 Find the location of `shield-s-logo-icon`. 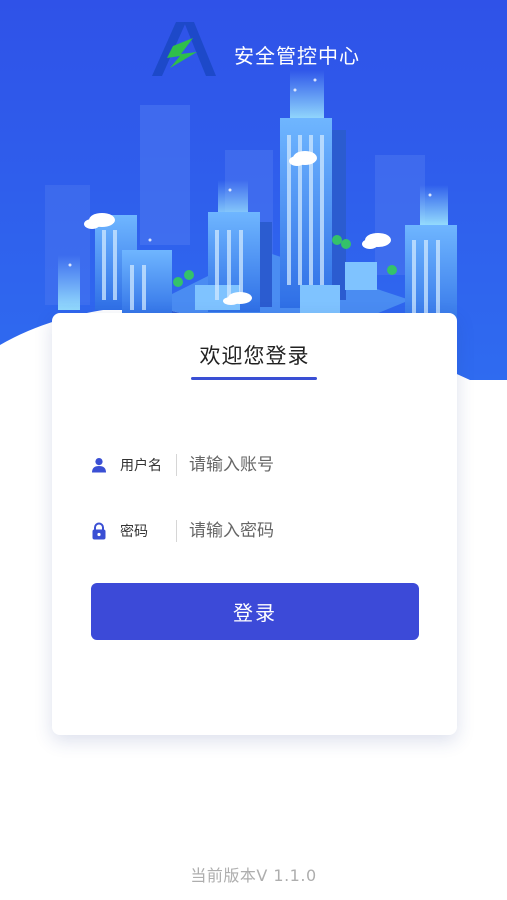

shield-s-logo-icon is located at coordinates (184, 49).